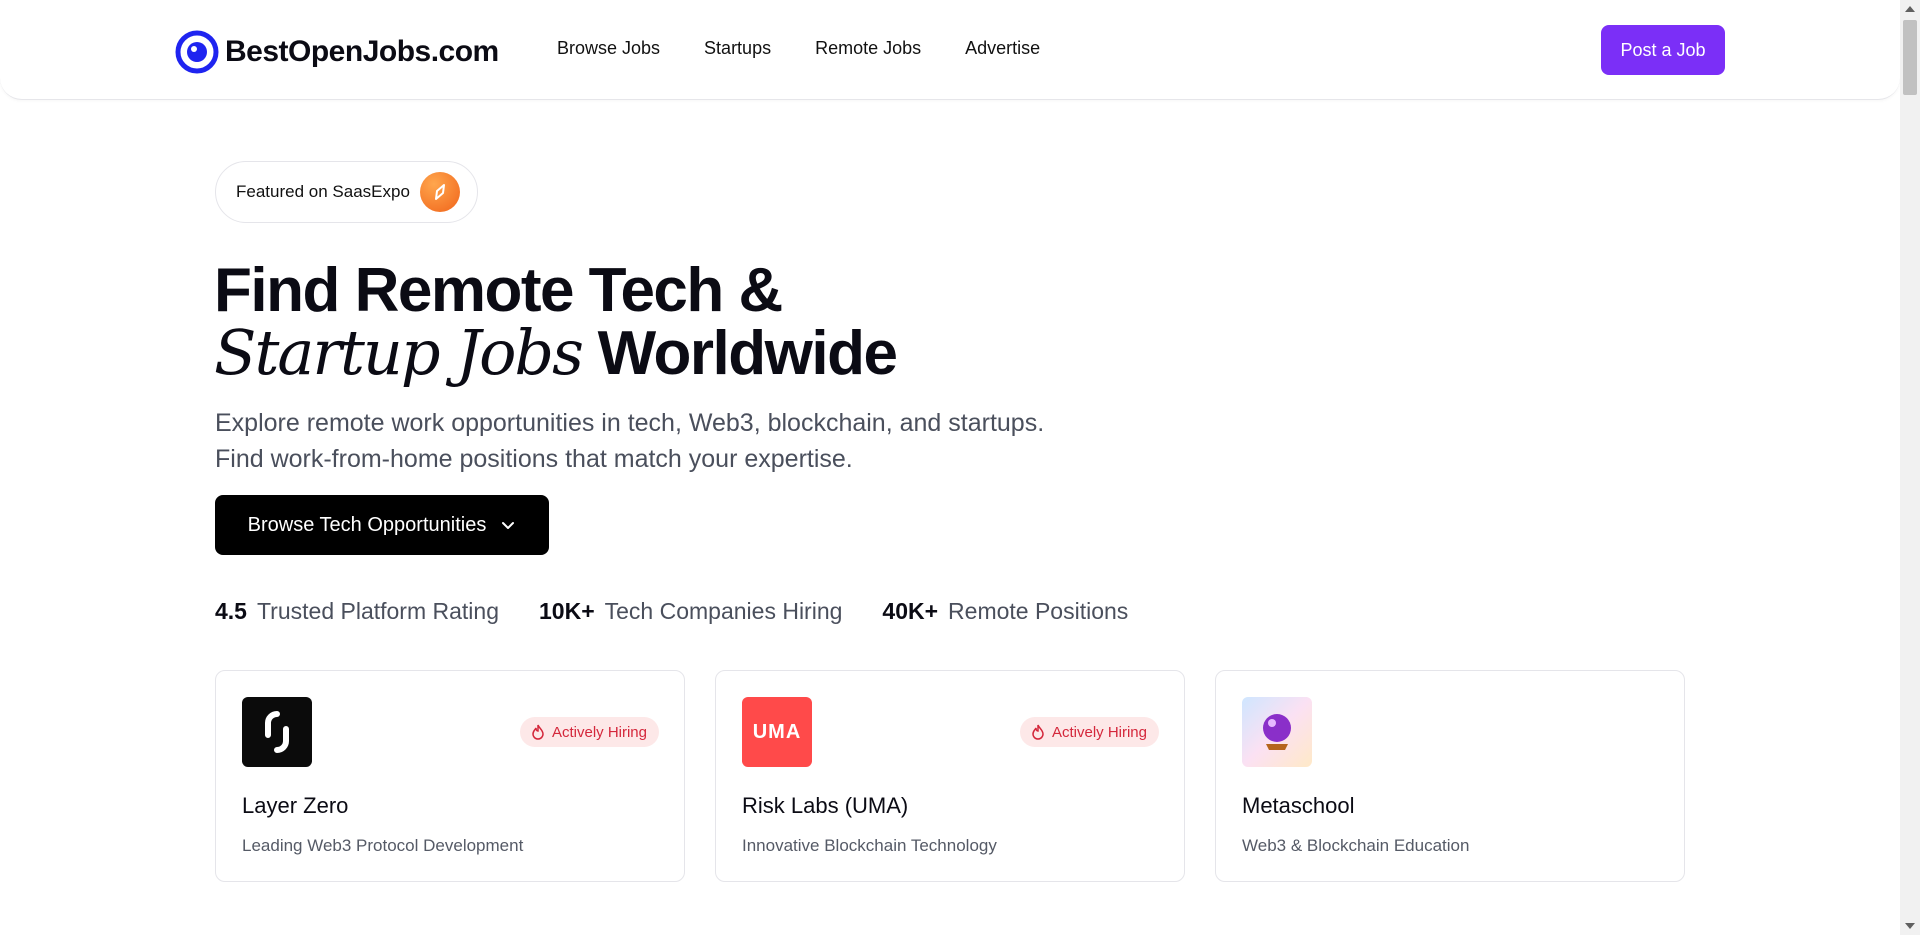  What do you see at coordinates (567, 611) in the screenshot?
I see `stat-value: 10K+` at bounding box center [567, 611].